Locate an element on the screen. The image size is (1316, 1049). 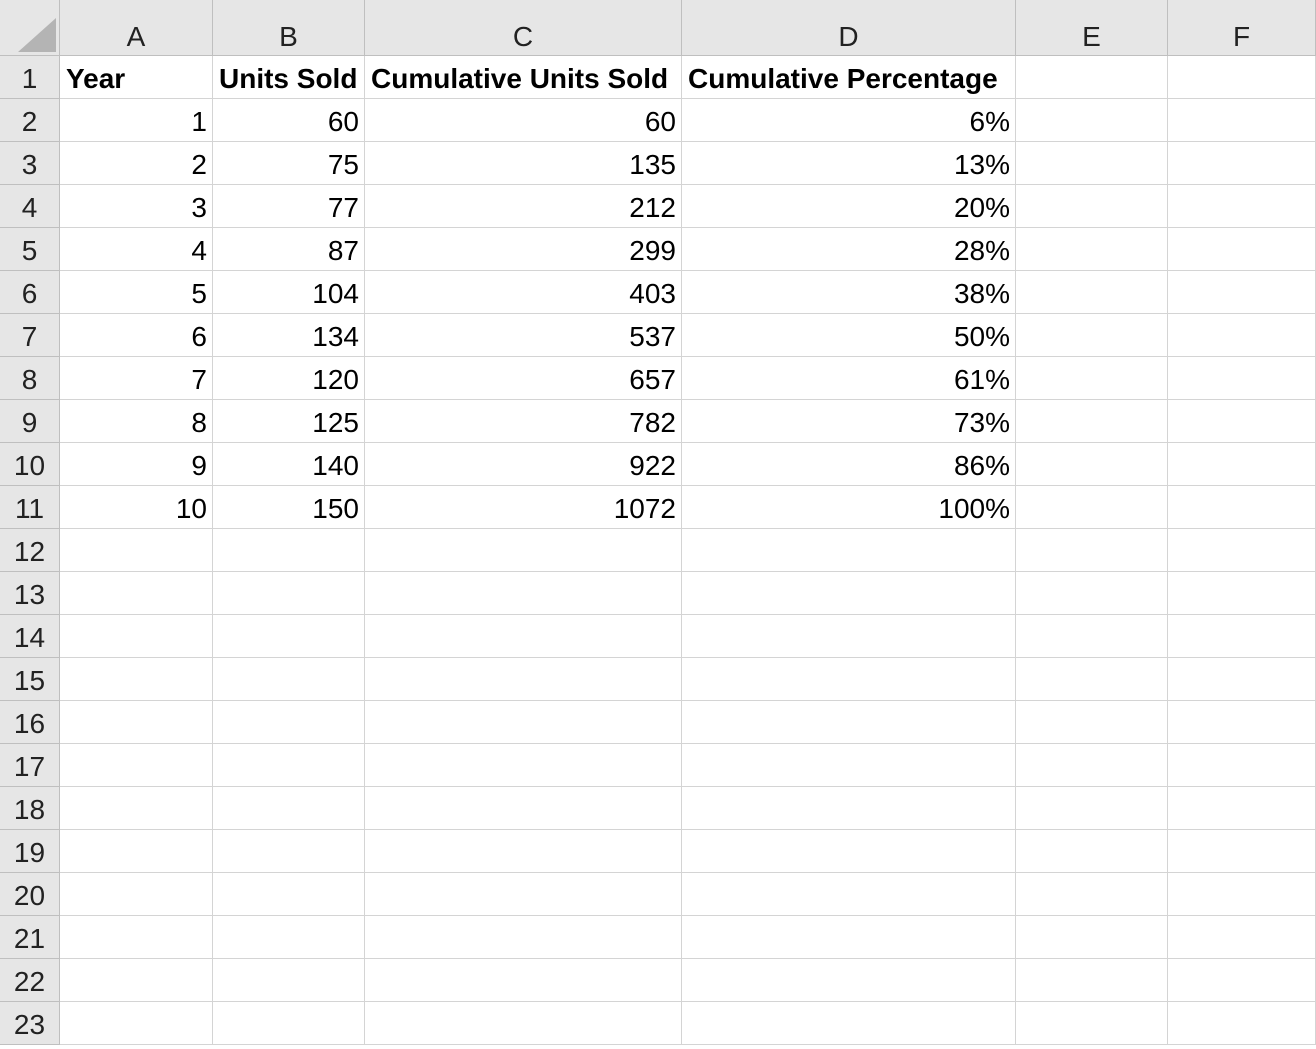
cell-b3: 75 is located at coordinates (289, 163).